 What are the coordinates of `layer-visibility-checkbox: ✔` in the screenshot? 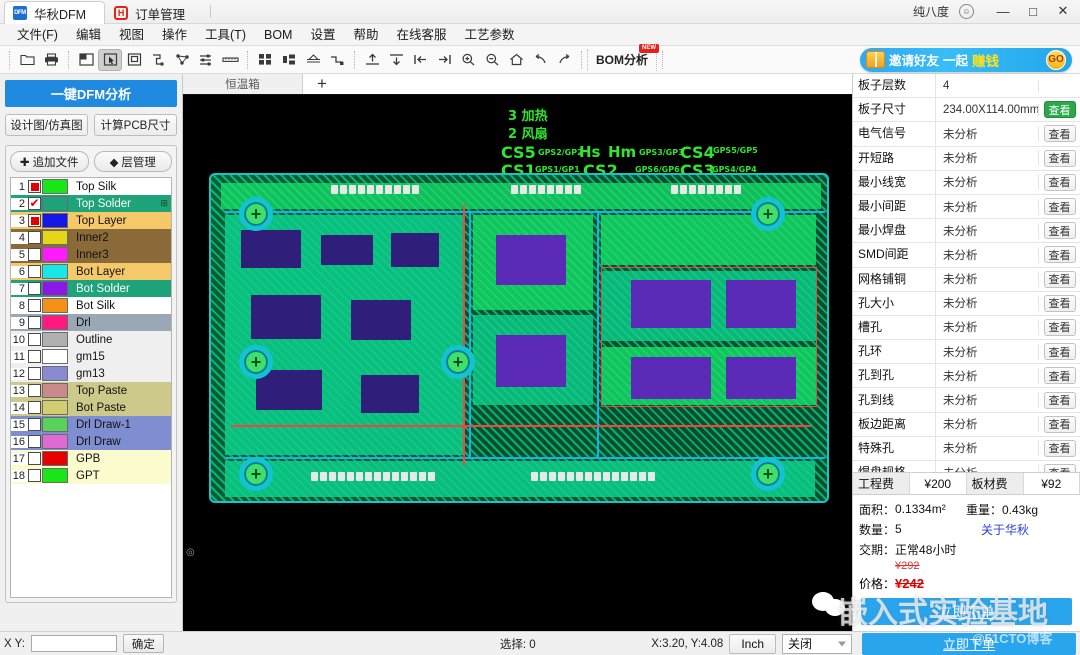 It's located at (34, 203).